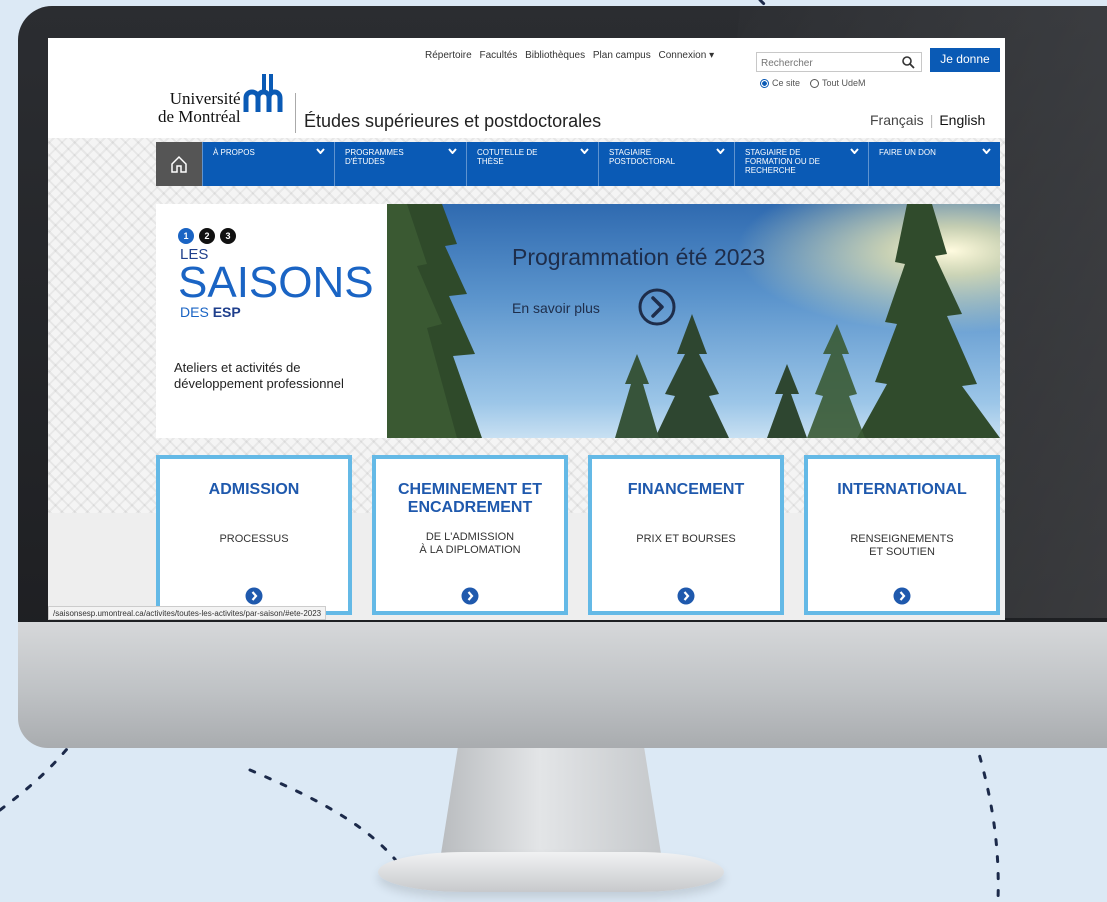 This screenshot has height=902, width=1107. What do you see at coordinates (551, 804) in the screenshot?
I see `monitor-stand-neck` at bounding box center [551, 804].